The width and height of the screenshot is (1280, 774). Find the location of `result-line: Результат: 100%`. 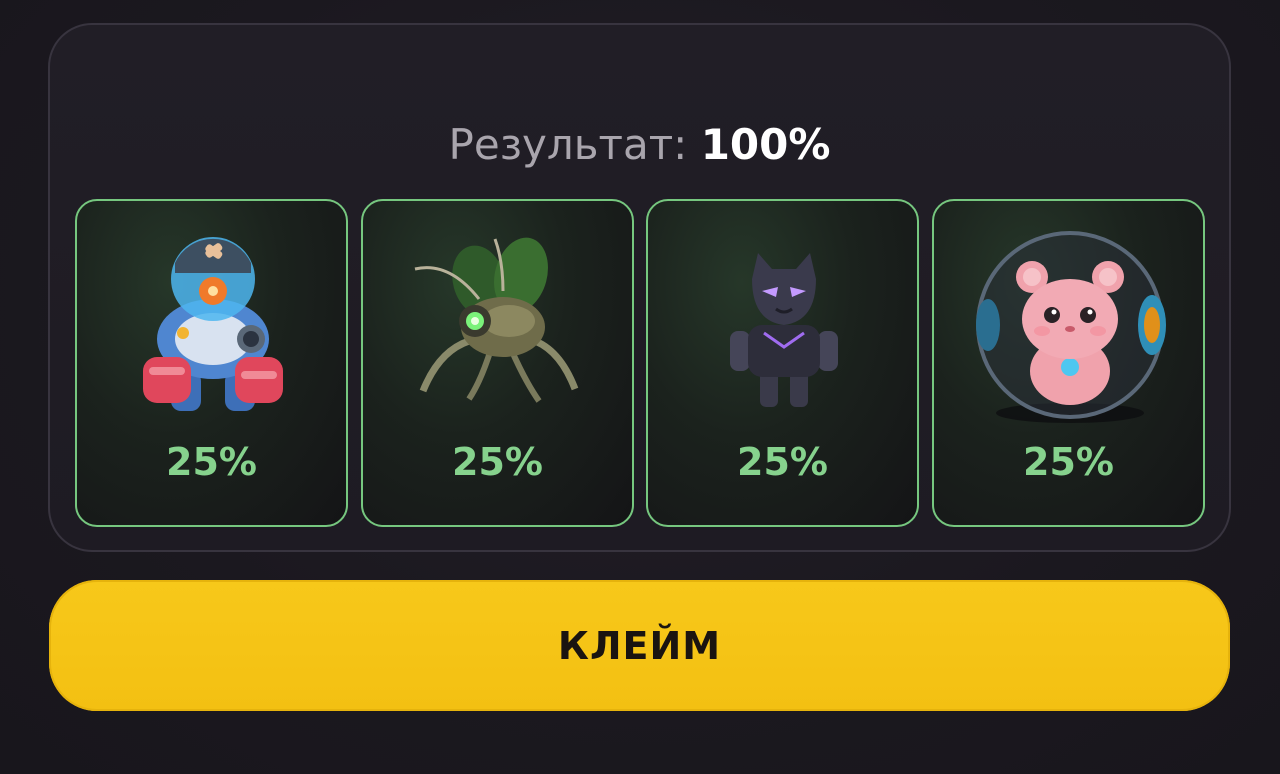

result-line: Результат: 100% is located at coordinates (639, 145).